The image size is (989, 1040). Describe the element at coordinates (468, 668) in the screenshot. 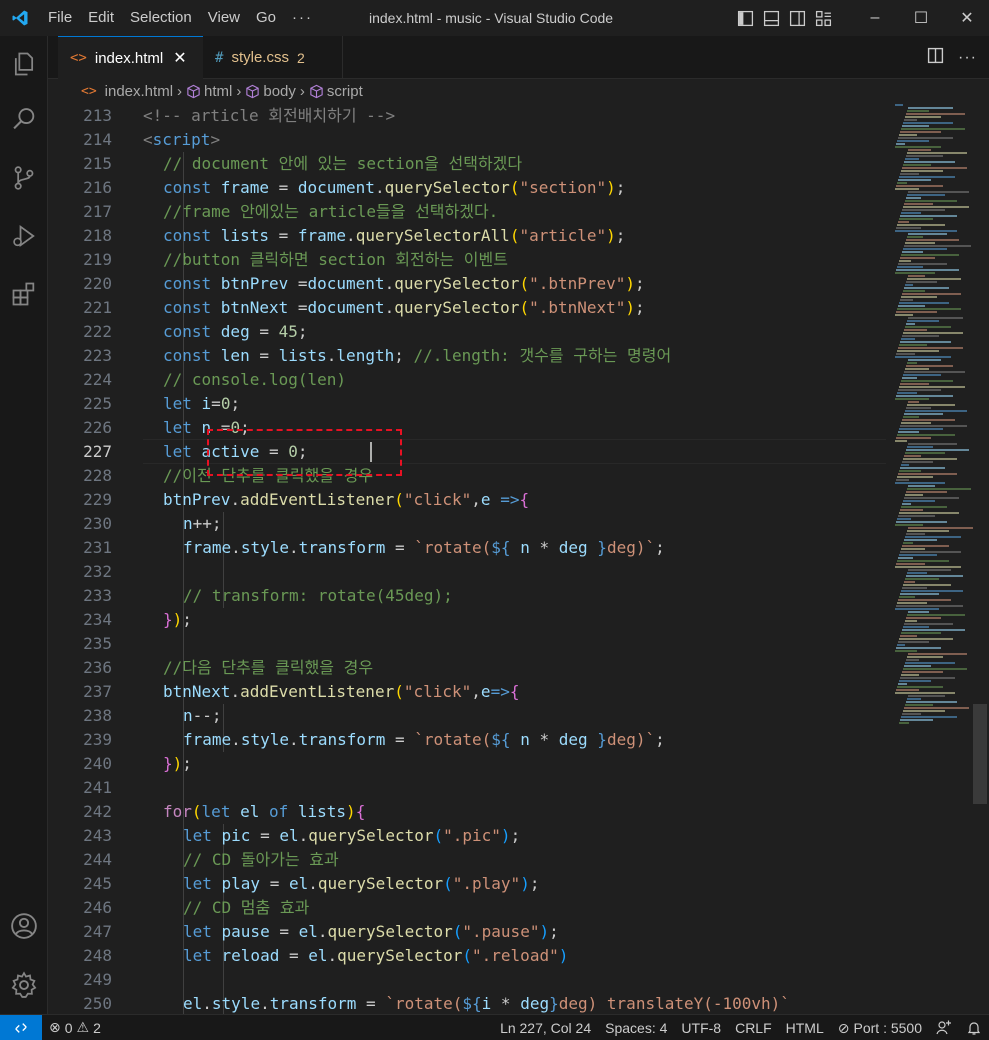

I see `code-line: 236 //다음 단추를 클릭했을 경우` at that location.